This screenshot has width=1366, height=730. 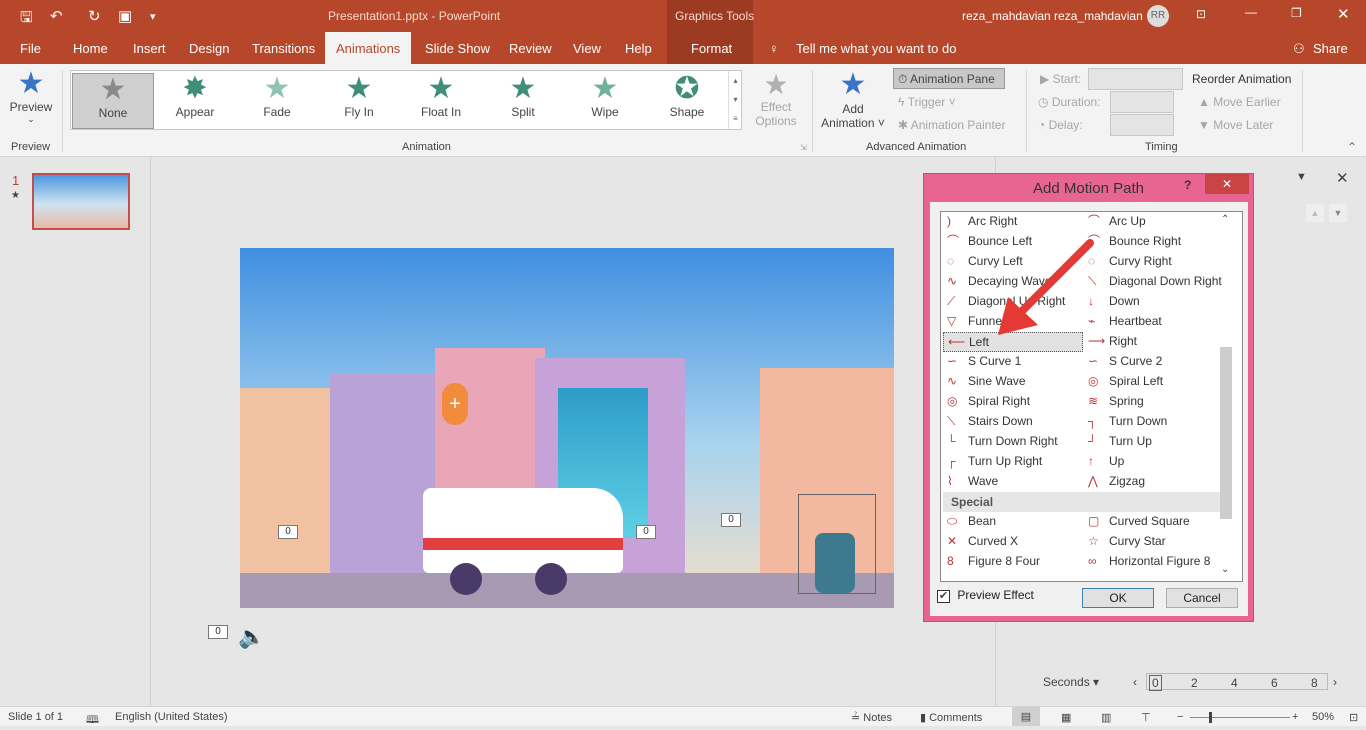 What do you see at coordinates (125, 16) in the screenshot?
I see `present-icon: ▣` at bounding box center [125, 16].